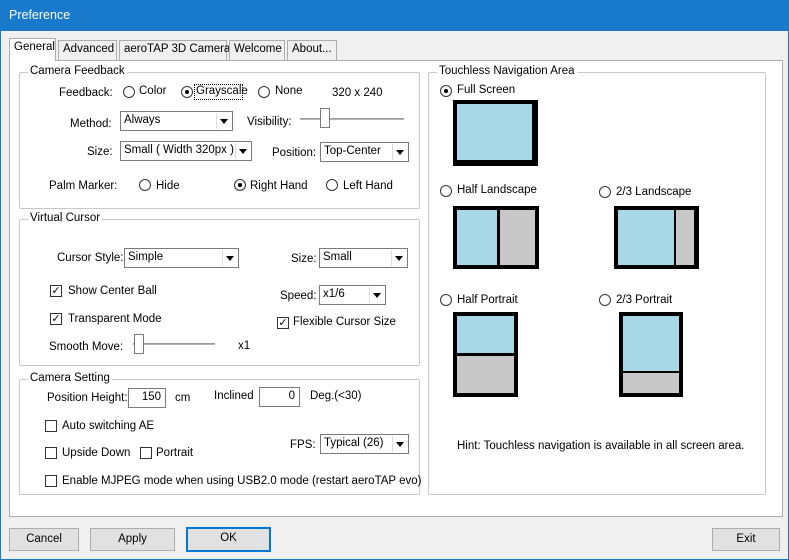  Describe the element at coordinates (279, 397) in the screenshot. I see `inclined-input: 0` at that location.